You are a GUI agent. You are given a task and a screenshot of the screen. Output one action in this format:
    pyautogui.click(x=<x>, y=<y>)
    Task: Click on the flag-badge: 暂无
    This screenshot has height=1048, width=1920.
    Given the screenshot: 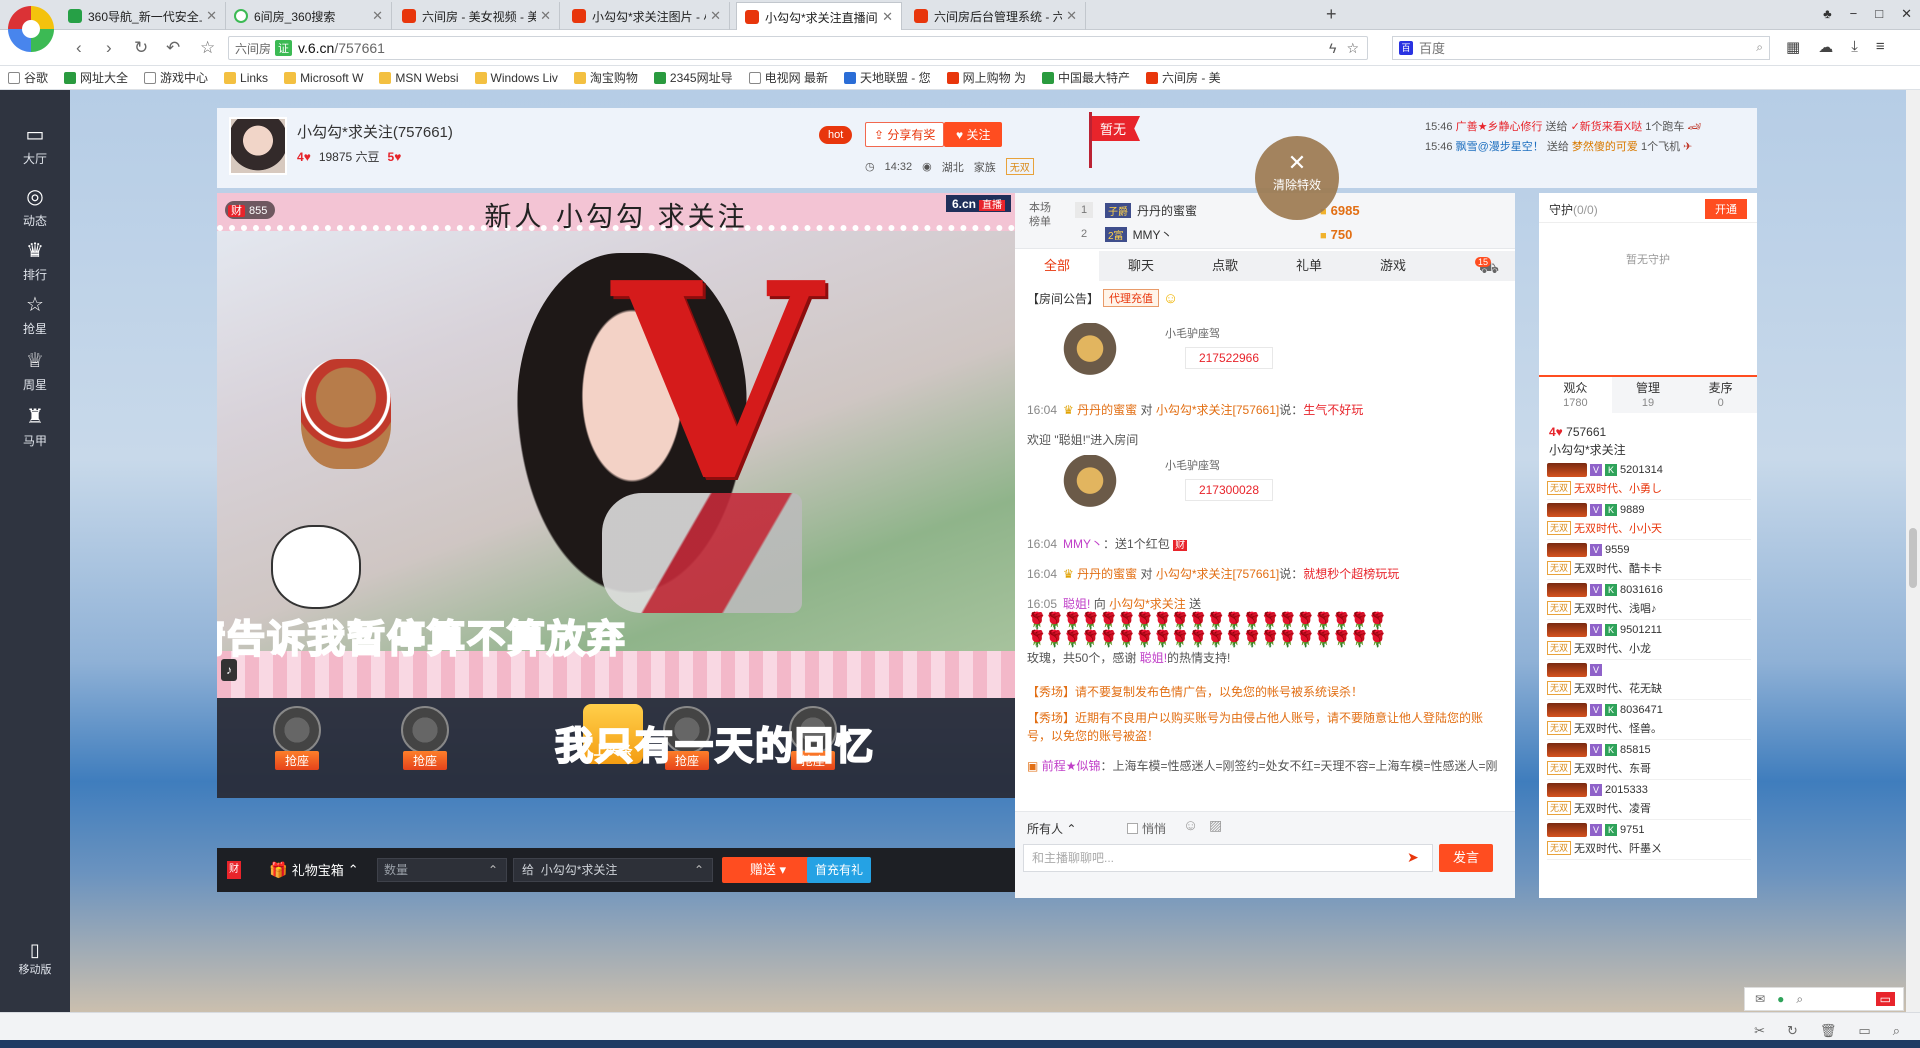 What is the action you would take?
    pyautogui.click(x=1116, y=128)
    